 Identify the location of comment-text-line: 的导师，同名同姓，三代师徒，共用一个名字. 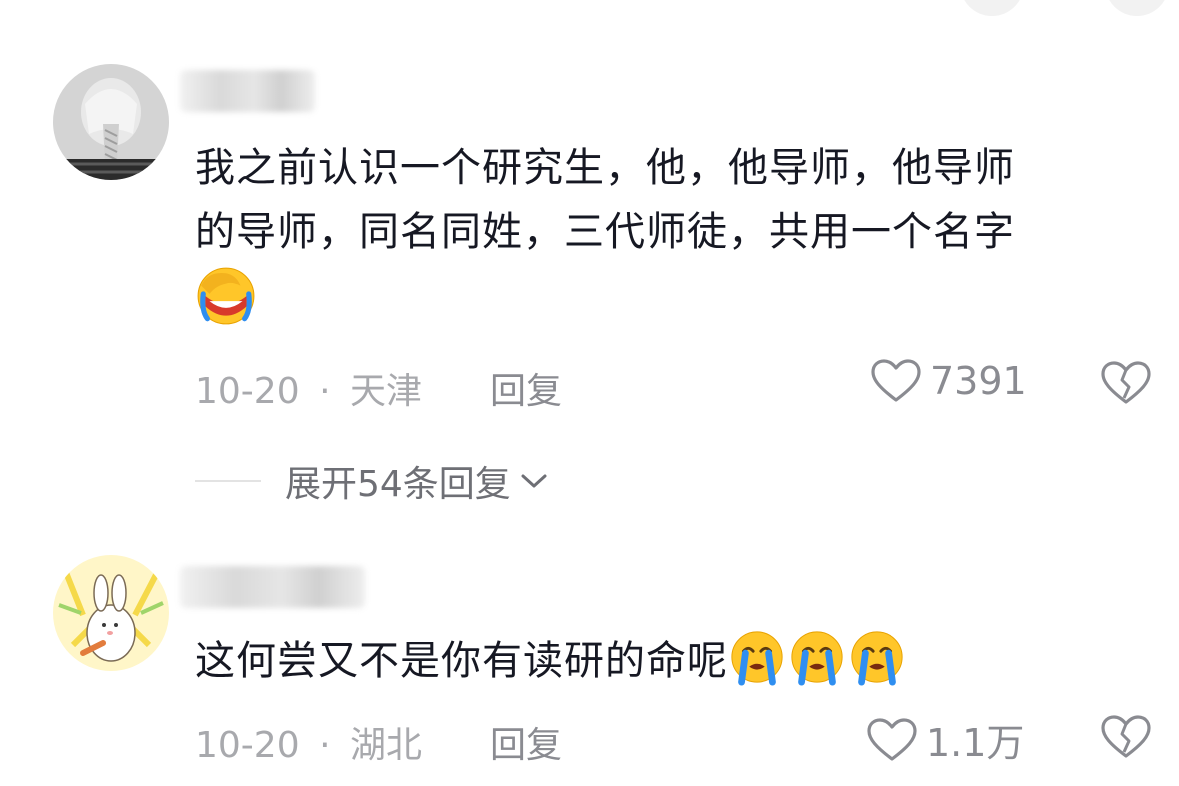
(605, 232).